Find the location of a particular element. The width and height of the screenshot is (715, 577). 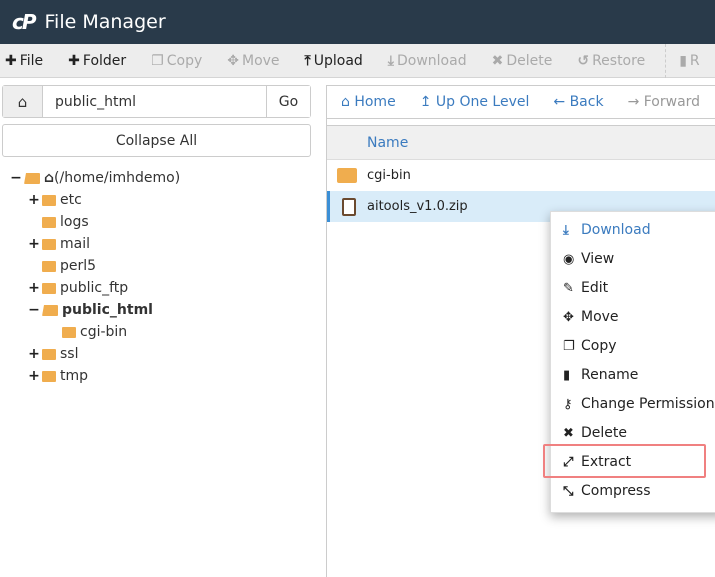

path-input is located at coordinates (154, 101).